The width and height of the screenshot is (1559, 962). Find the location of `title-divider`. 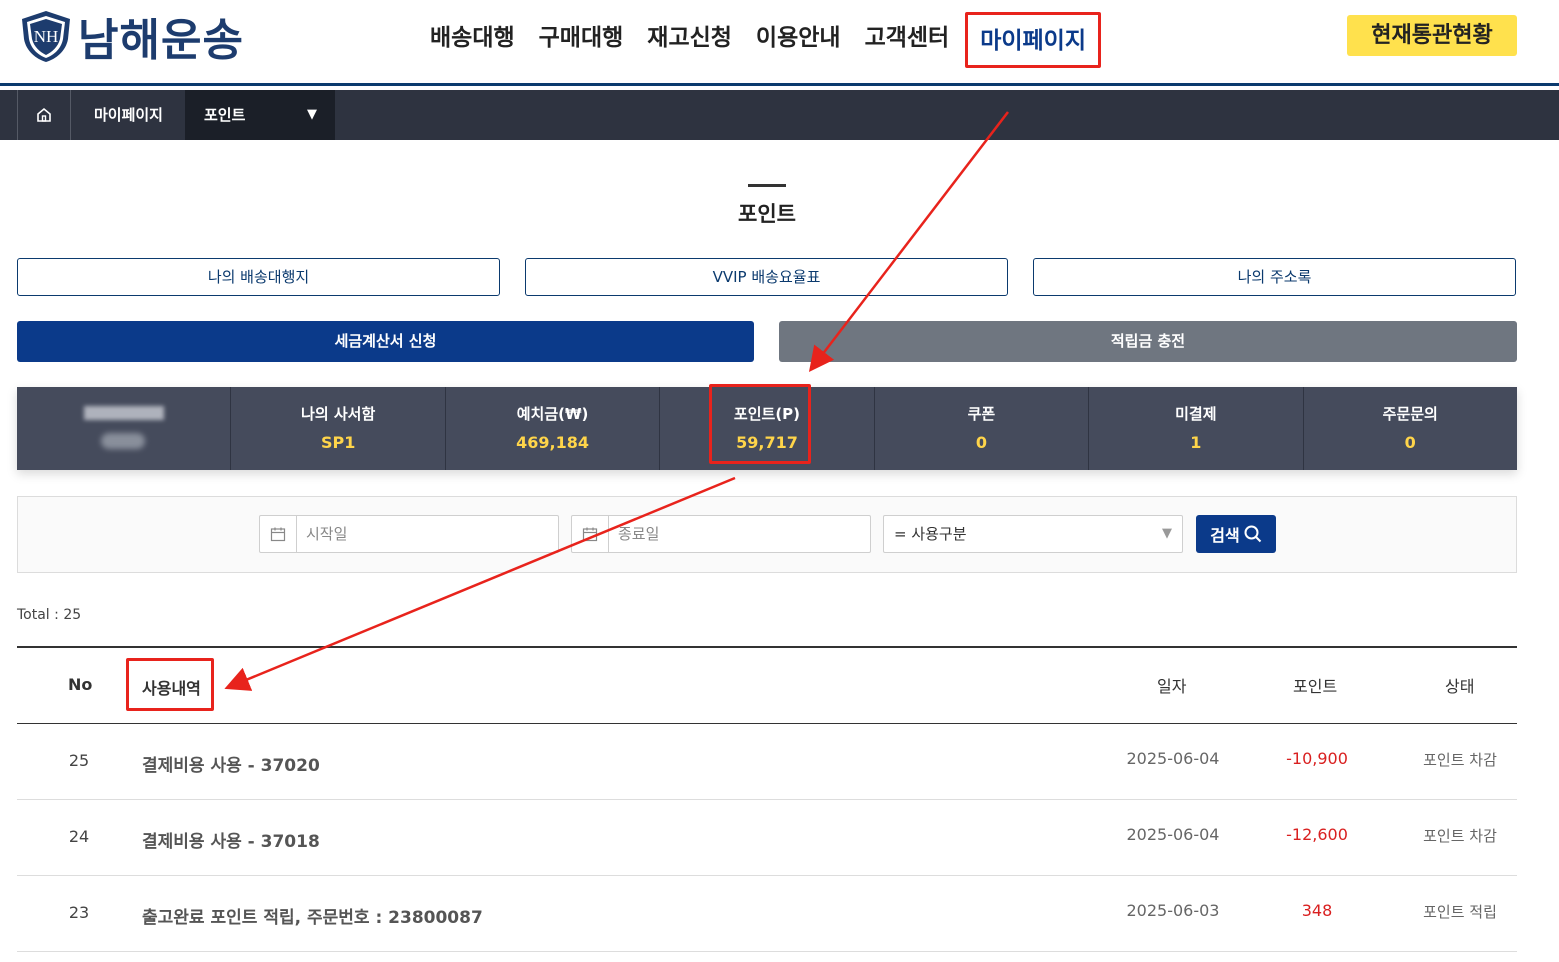

title-divider is located at coordinates (767, 185).